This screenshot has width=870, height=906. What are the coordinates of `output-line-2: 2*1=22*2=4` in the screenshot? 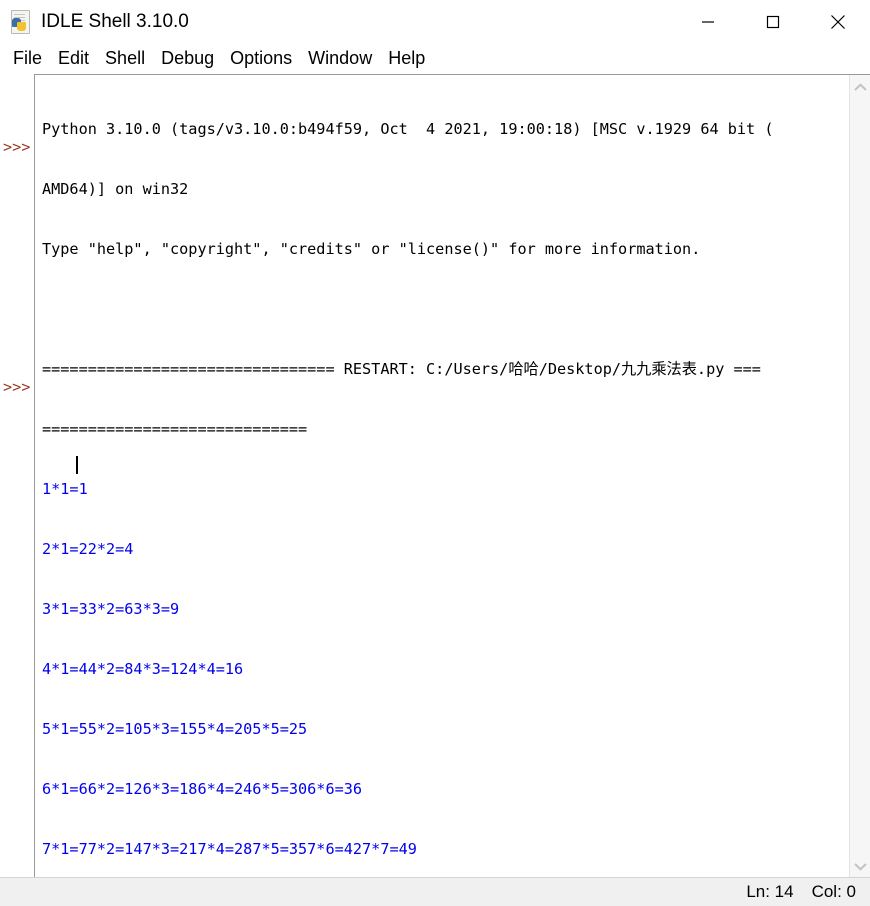 It's located at (88, 549).